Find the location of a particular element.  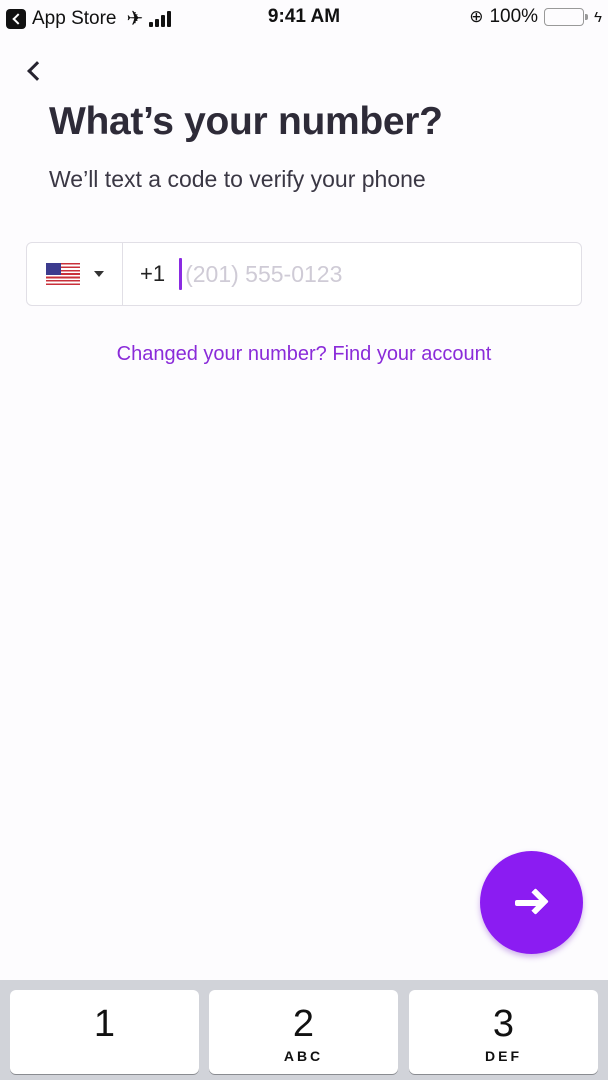

arrow-right-icon is located at coordinates (531, 902).